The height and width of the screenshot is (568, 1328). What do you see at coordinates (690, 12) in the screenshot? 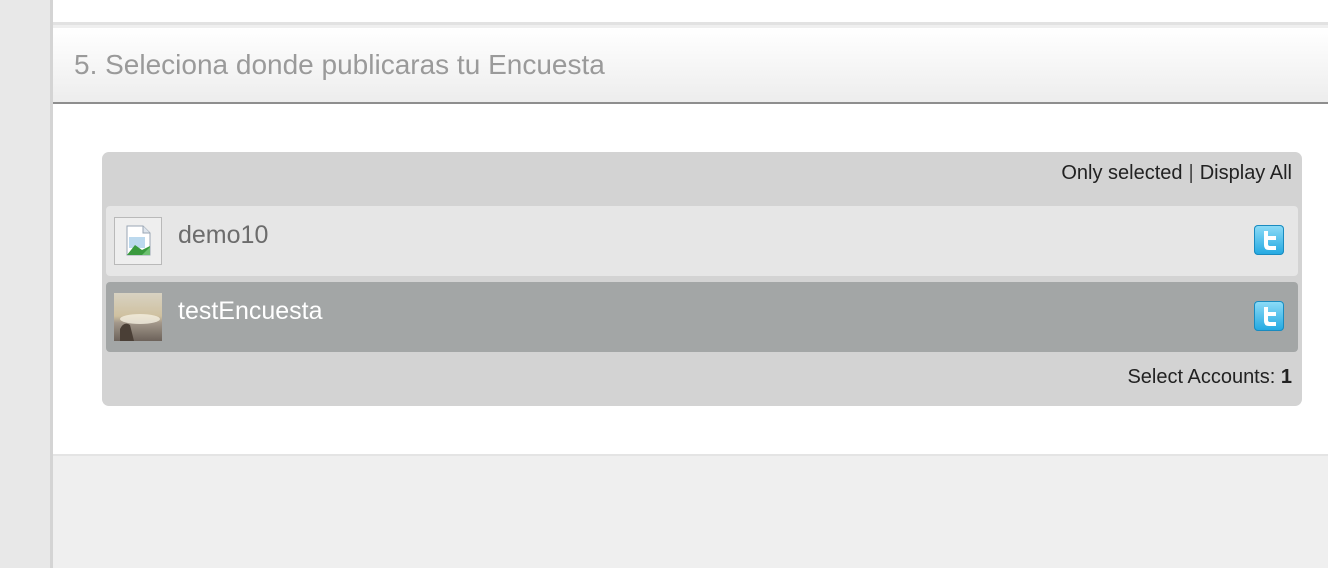
I see `previous-section-panel` at bounding box center [690, 12].